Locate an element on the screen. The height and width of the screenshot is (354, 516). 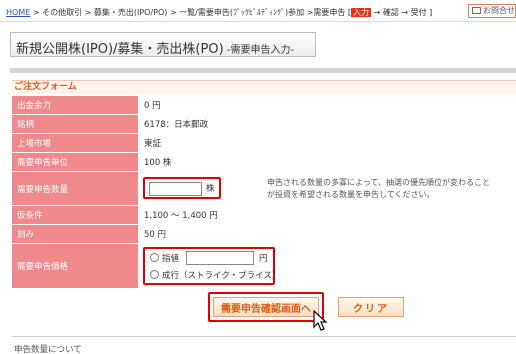
row-market: 上場市場 東証 is located at coordinates (264, 143).